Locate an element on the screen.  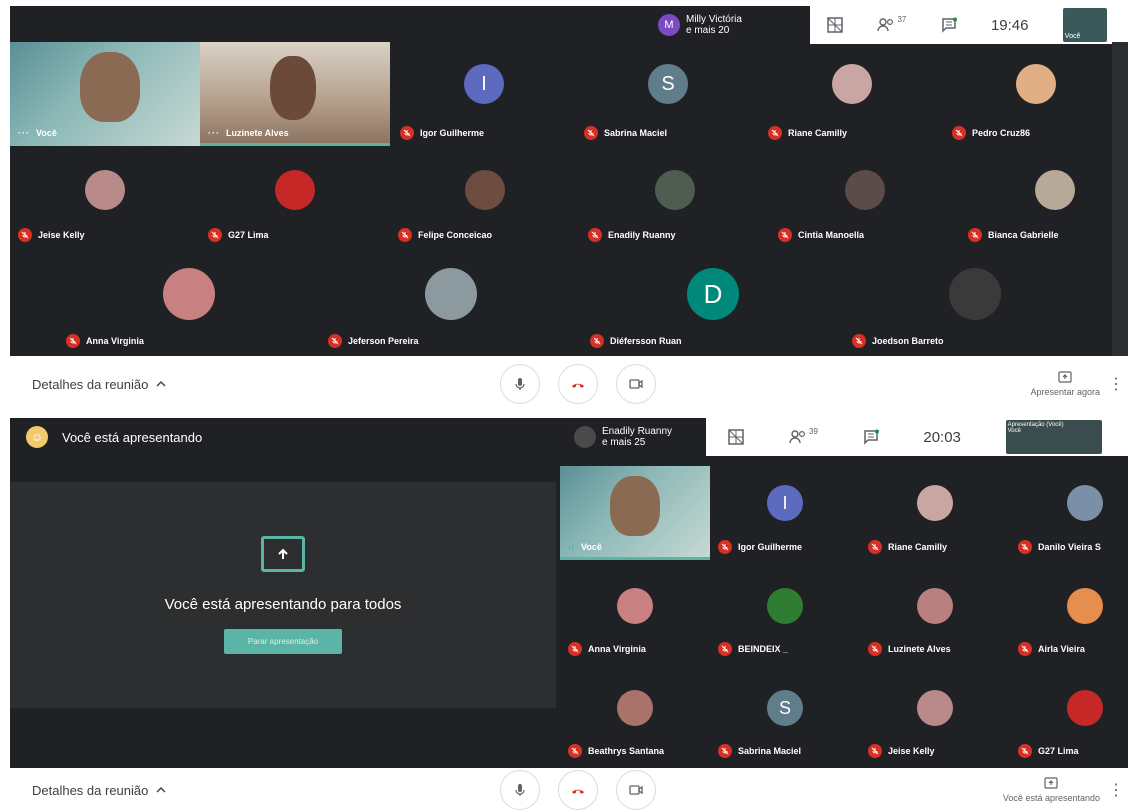
chevron-up-icon is located at coordinates (161, 384).